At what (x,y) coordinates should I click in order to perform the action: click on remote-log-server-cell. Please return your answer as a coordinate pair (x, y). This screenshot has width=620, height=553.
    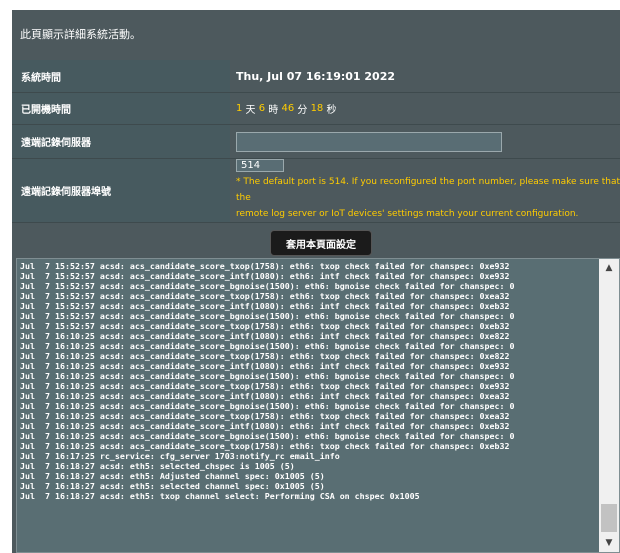
    Looking at the image, I should click on (425, 142).